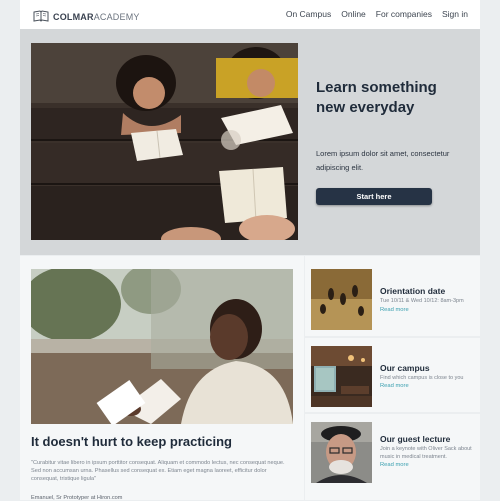 This screenshot has height=501, width=500. Describe the element at coordinates (117, 17) in the screenshot. I see `logo-text-light: ACADEMY` at that location.